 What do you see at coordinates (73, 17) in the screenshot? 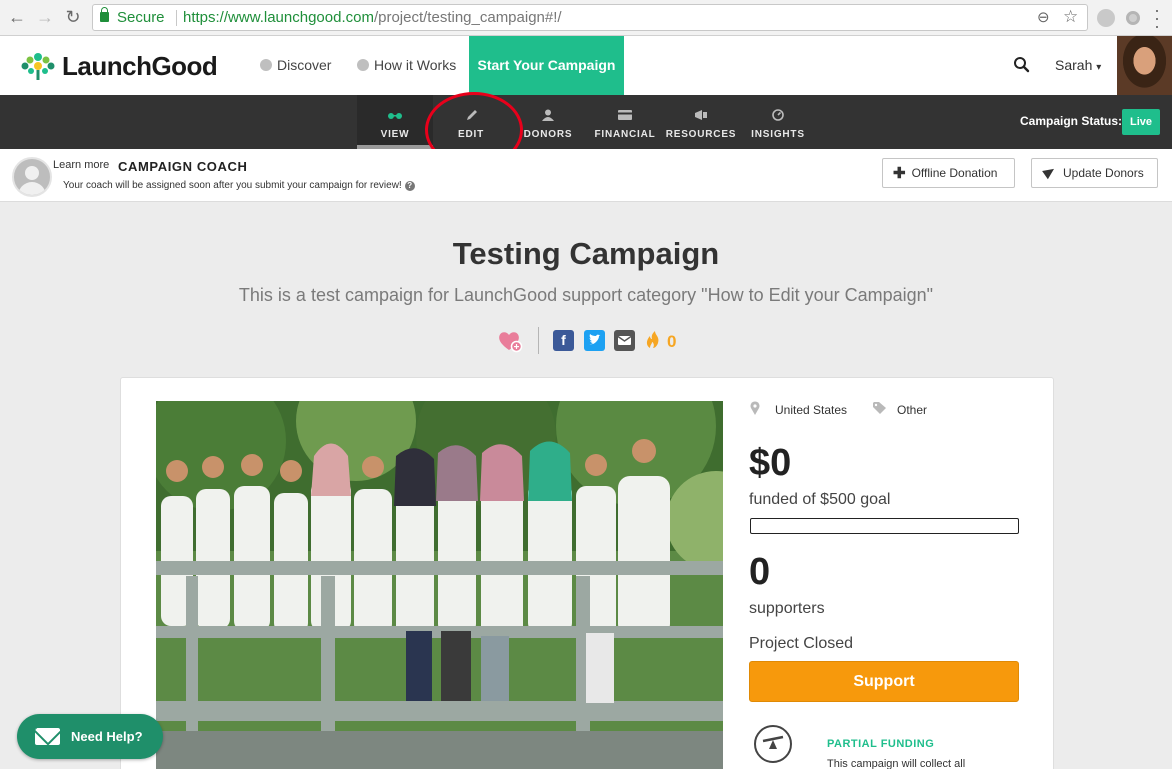
I see `reload-icon: ↻` at bounding box center [73, 17].